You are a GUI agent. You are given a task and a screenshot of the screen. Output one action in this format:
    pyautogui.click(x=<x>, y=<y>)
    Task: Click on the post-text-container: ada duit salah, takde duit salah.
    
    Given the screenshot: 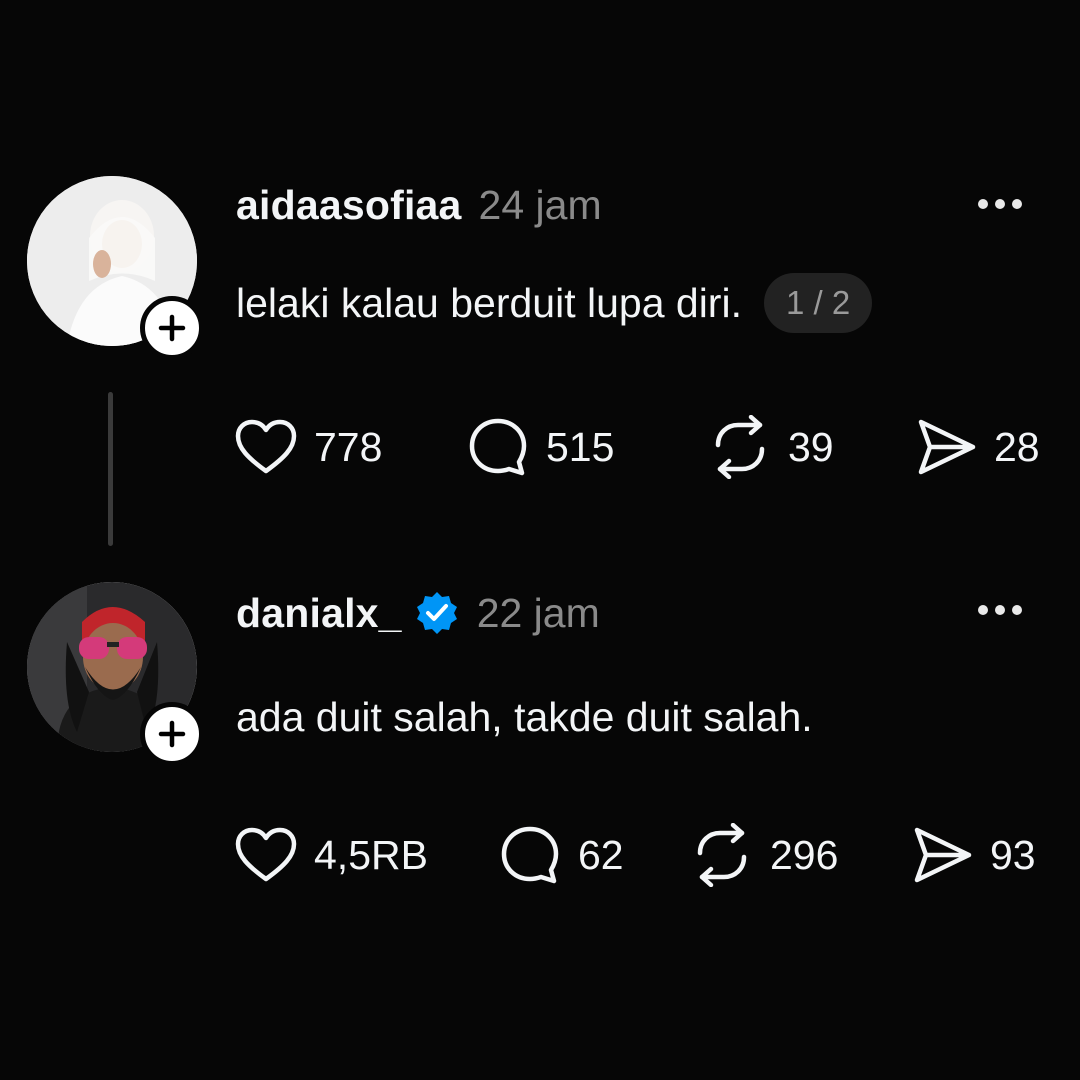 What is the action you would take?
    pyautogui.click(x=524, y=717)
    